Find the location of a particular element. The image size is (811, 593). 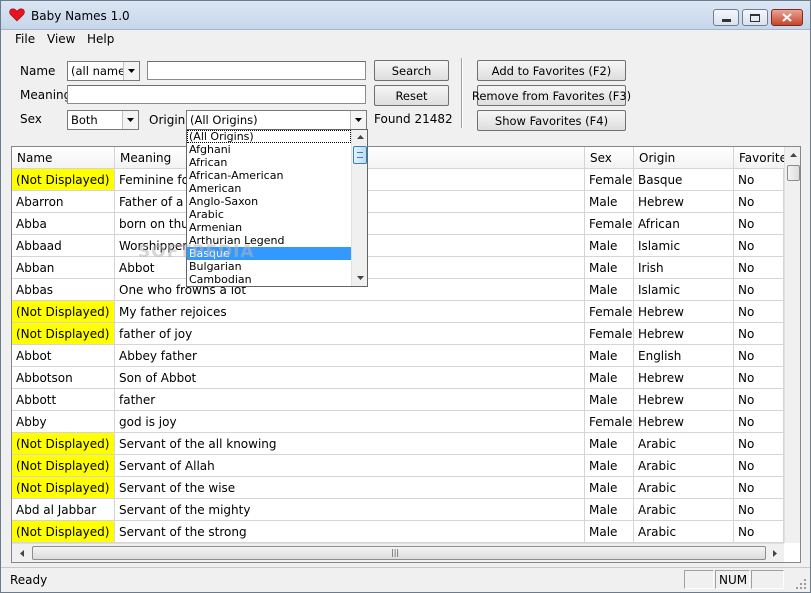

close-button is located at coordinates (787, 17).